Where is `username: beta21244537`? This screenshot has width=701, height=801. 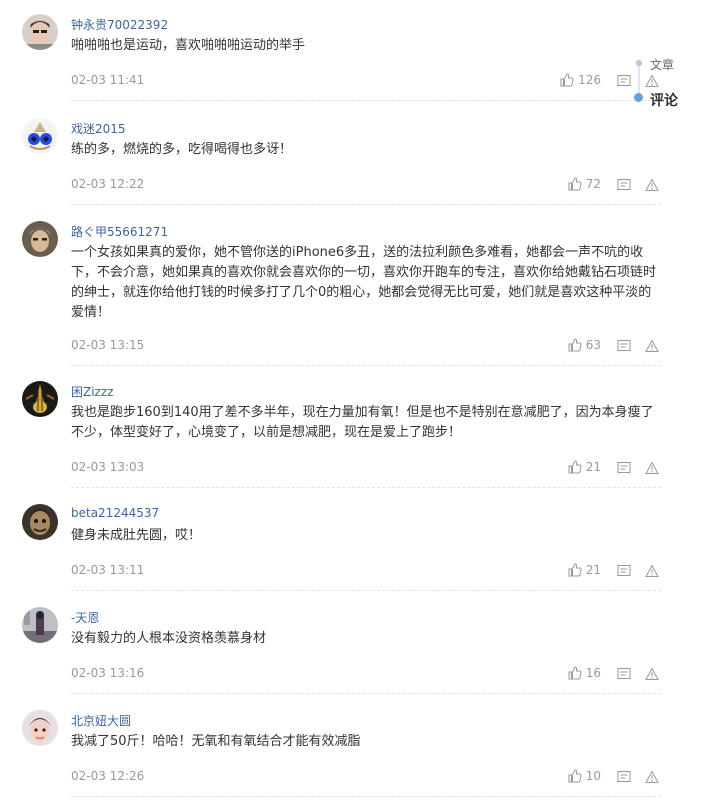
username: beta21244537 is located at coordinates (115, 513).